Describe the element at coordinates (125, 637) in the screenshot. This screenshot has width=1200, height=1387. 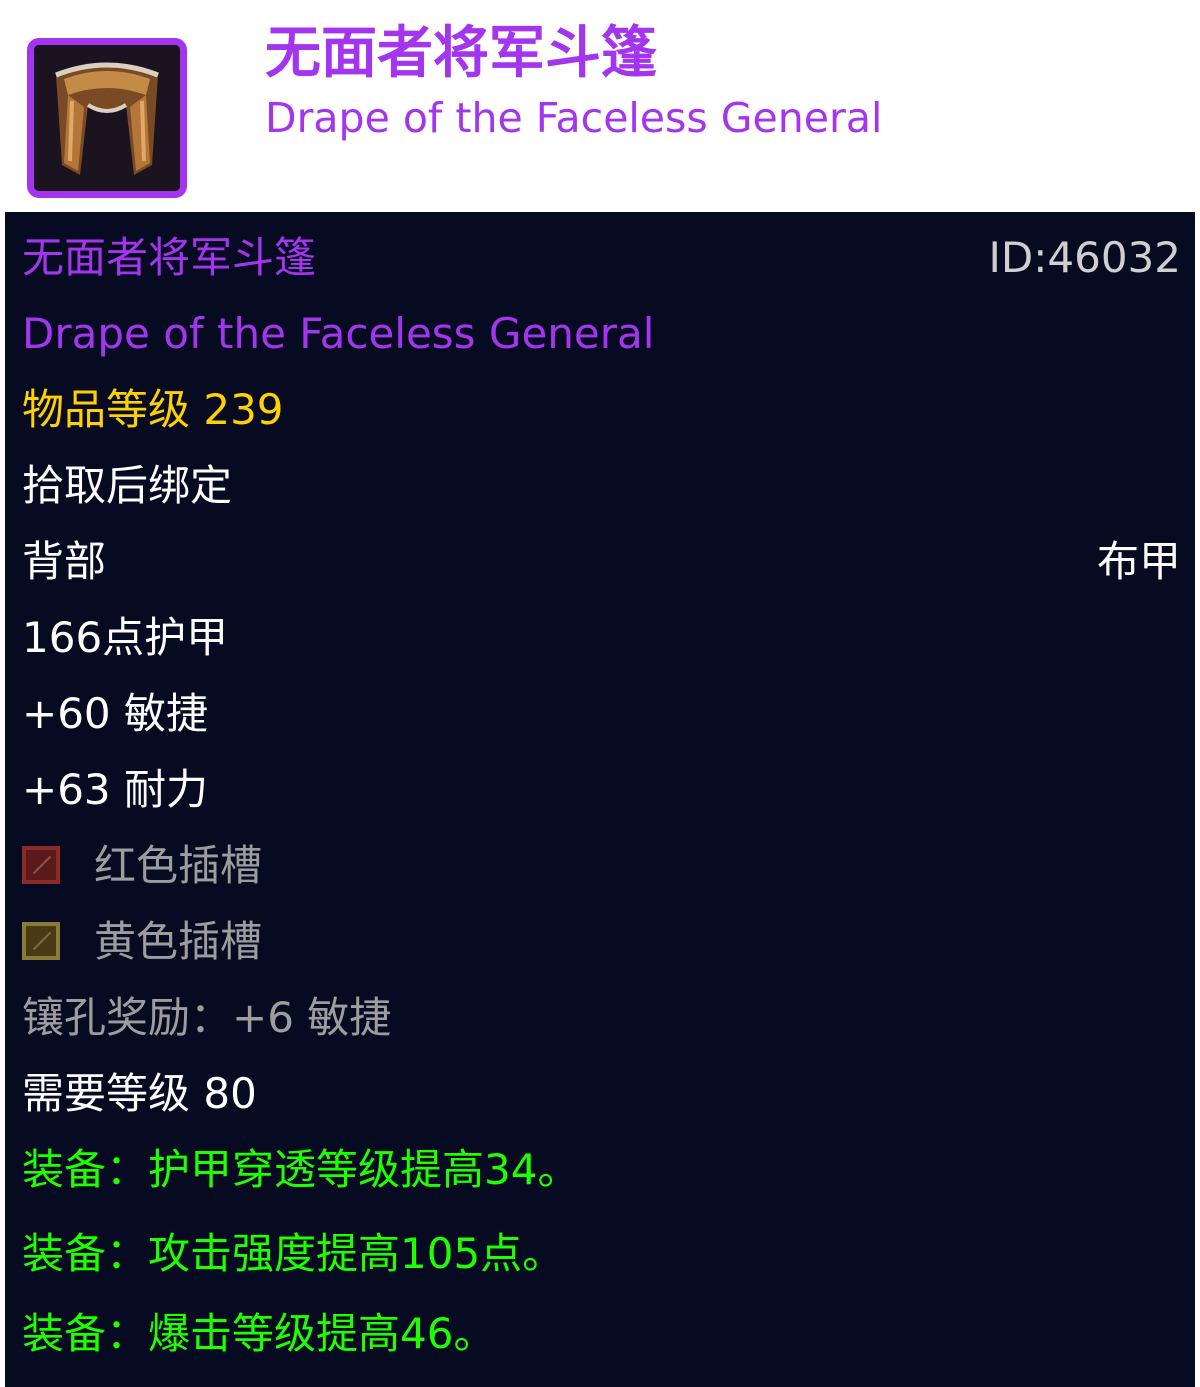
I see `armor-value: 166点护甲` at that location.